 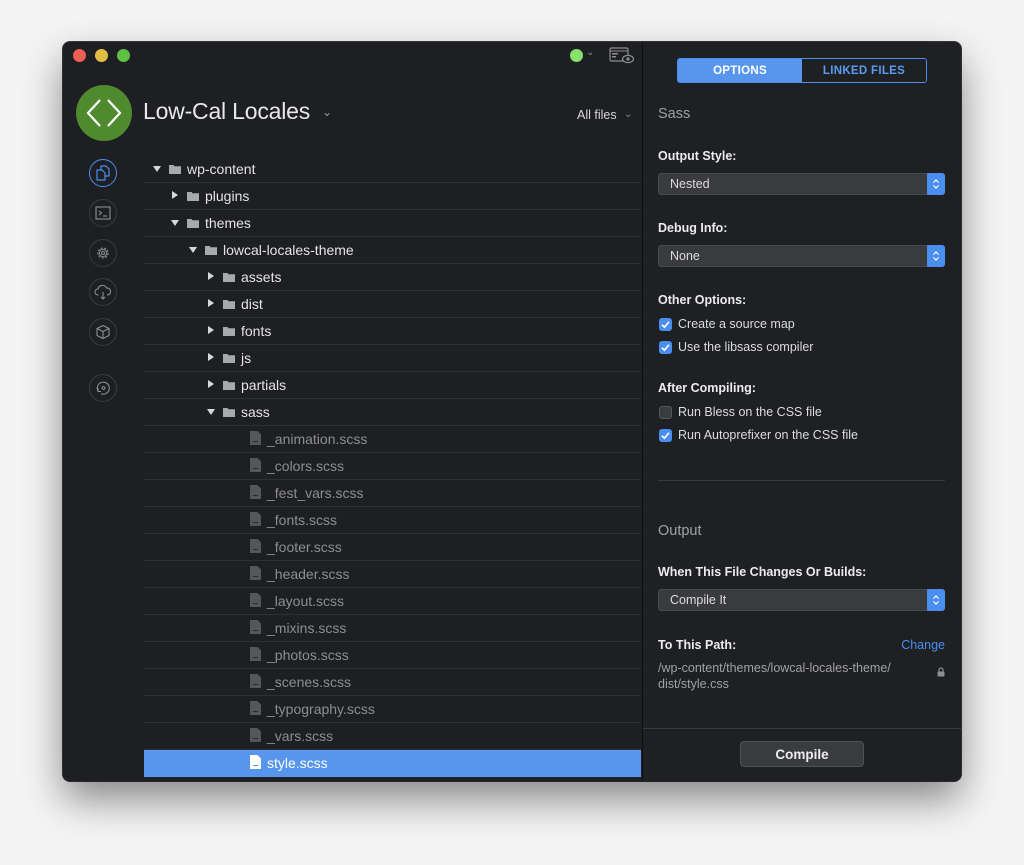 What do you see at coordinates (801, 256) in the screenshot?
I see `debug-info-select: None` at bounding box center [801, 256].